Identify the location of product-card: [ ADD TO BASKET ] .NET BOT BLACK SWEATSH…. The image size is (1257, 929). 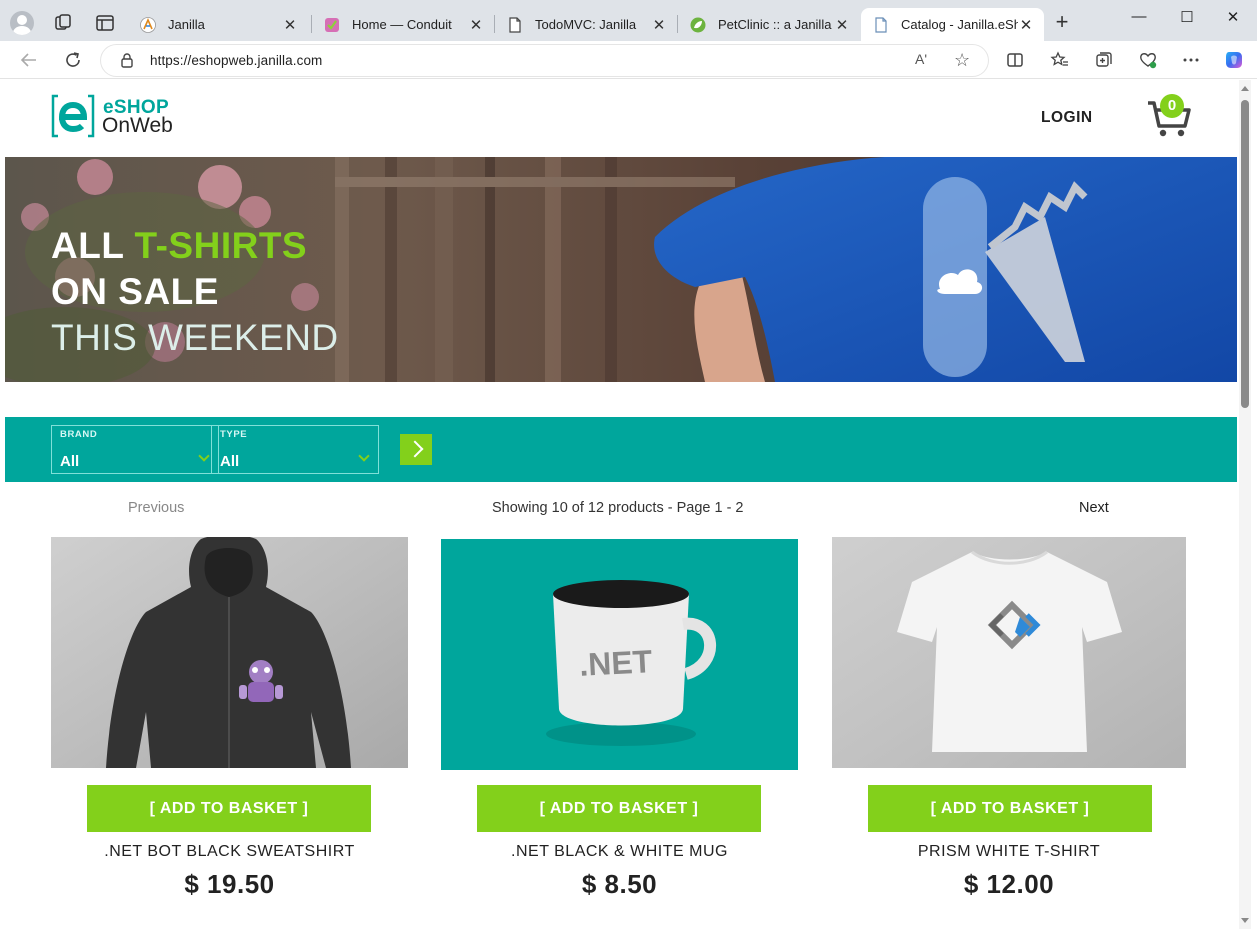
(229, 732).